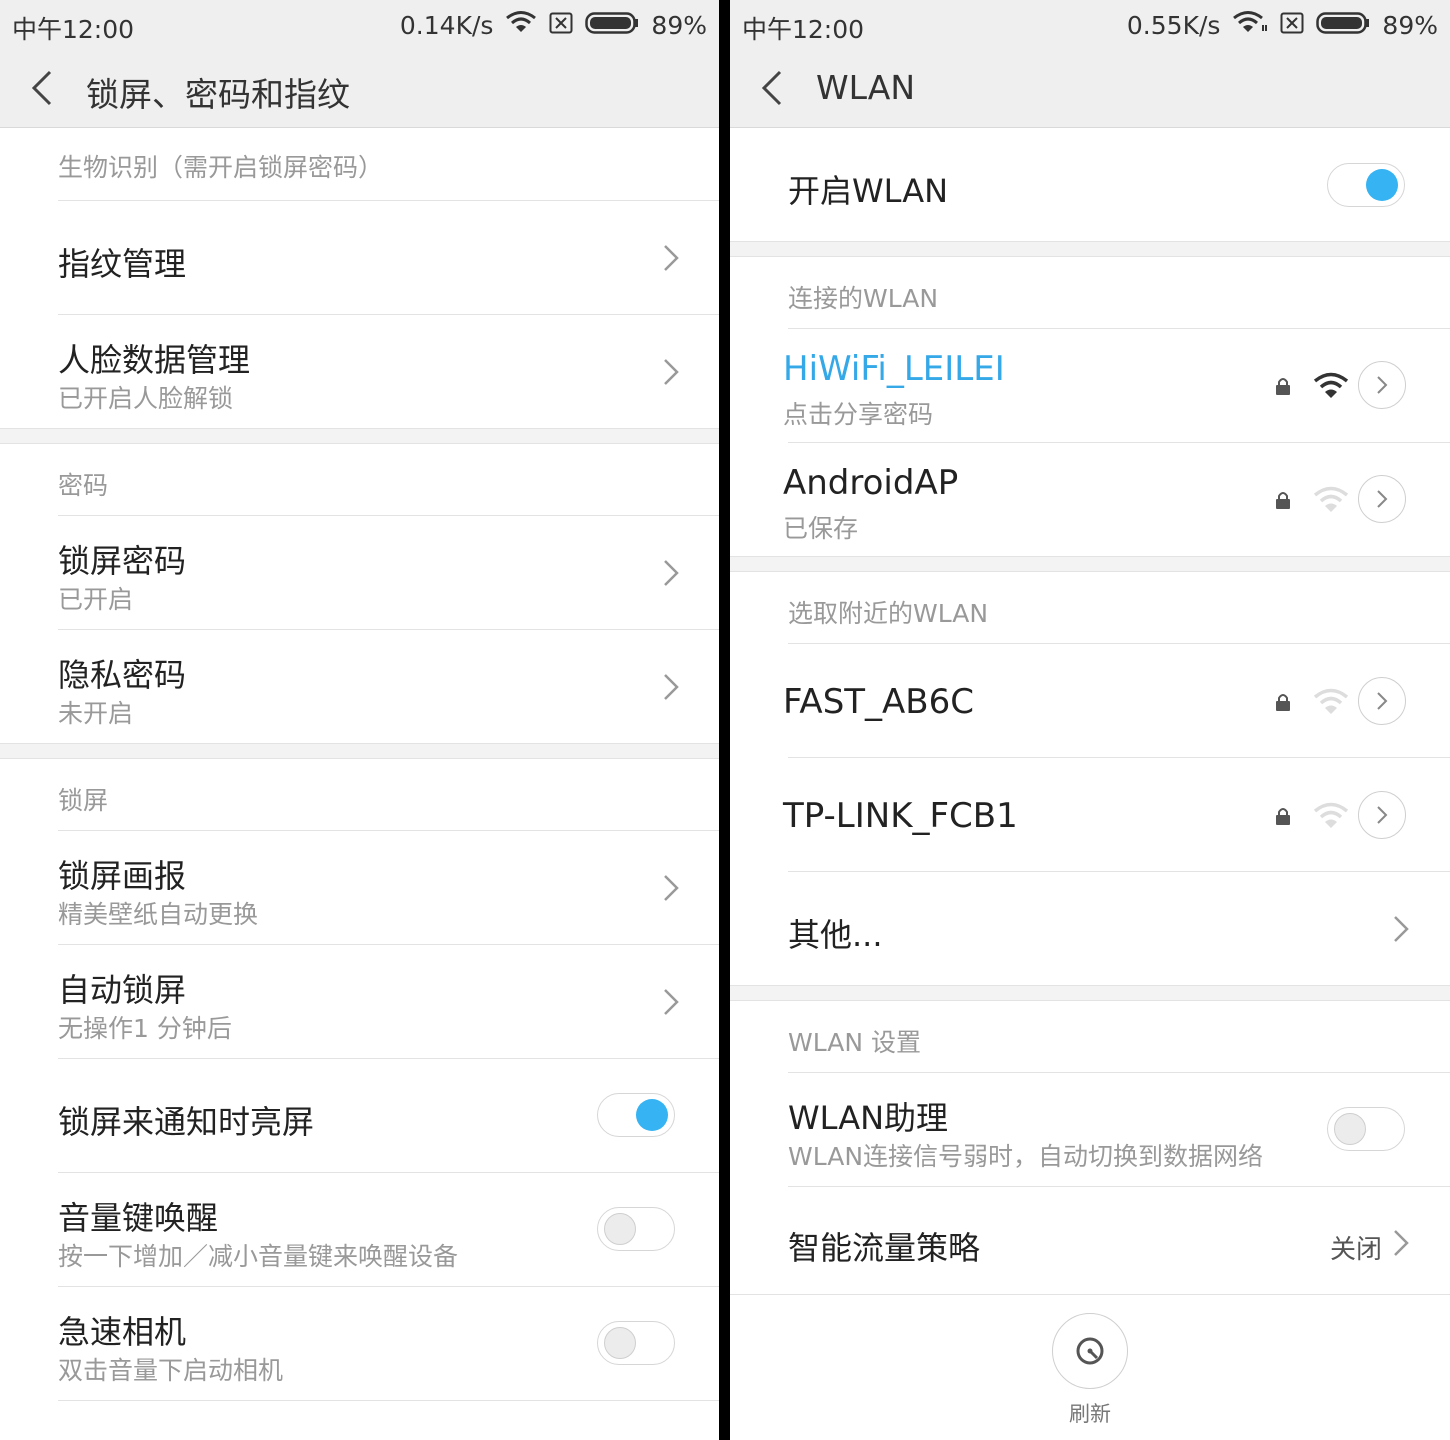 The image size is (1450, 1440). I want to click on wlan-assistant-label: WLAN助理, so click(868, 1118).